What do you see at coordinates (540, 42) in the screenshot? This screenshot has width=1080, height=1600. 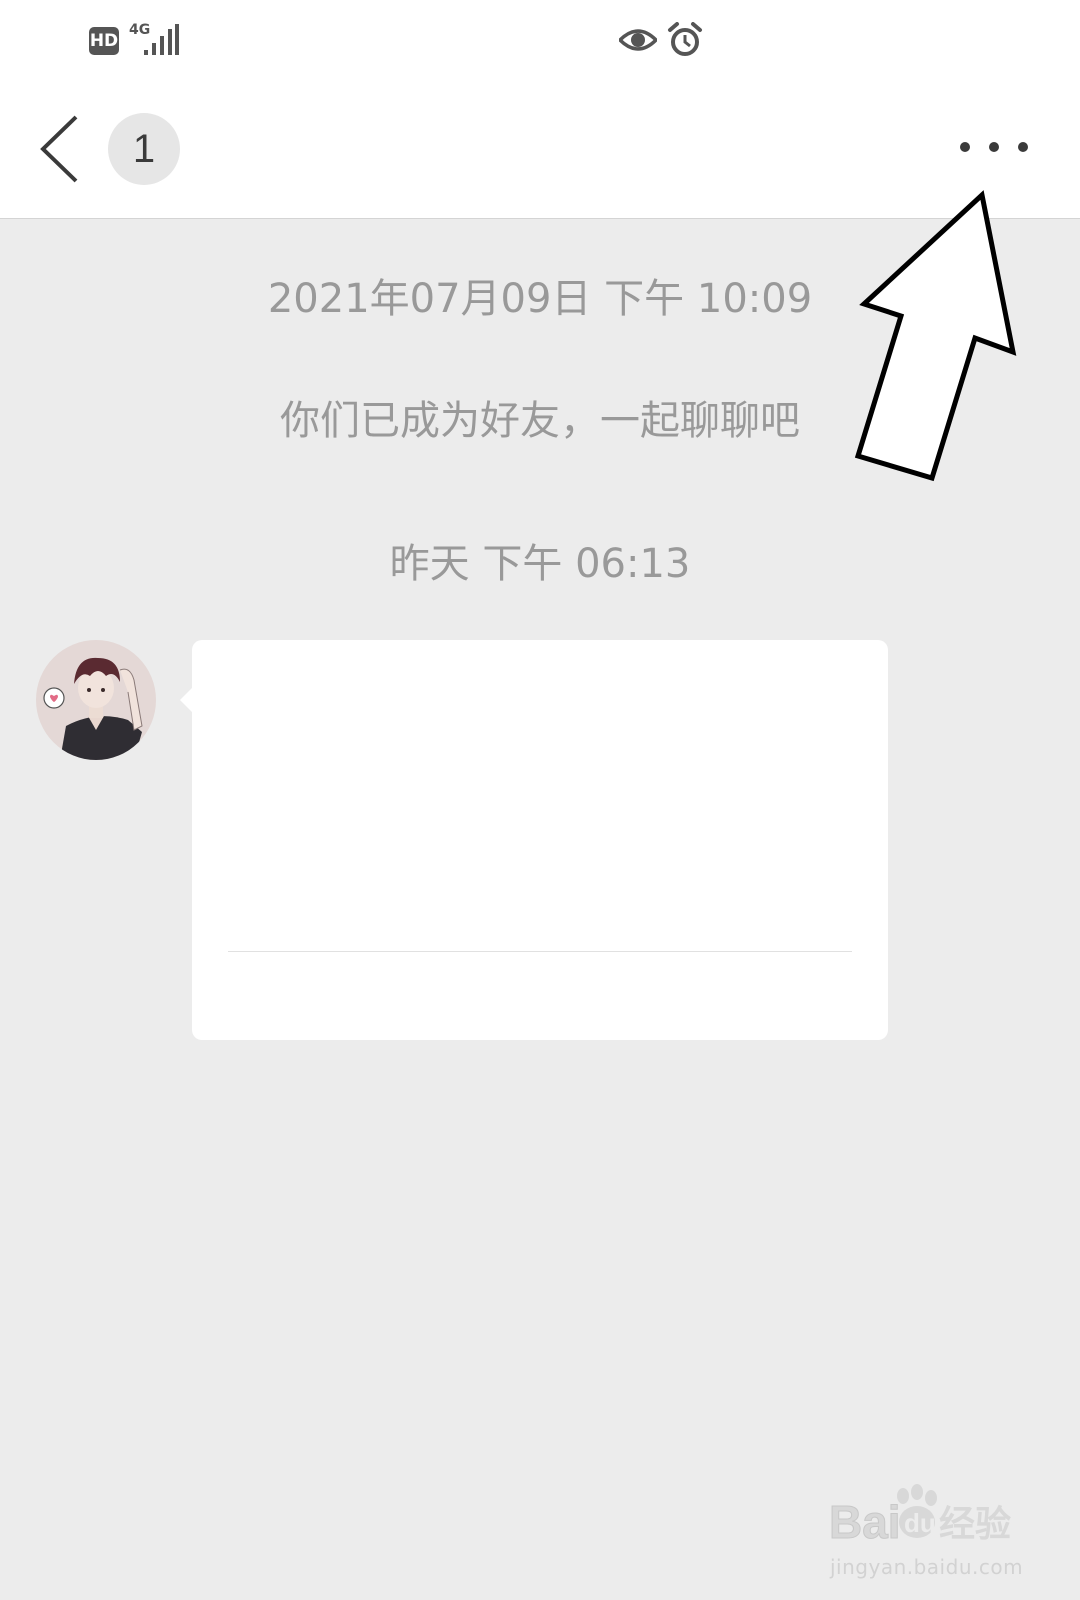 I see `status-bar: HD 4G` at bounding box center [540, 42].